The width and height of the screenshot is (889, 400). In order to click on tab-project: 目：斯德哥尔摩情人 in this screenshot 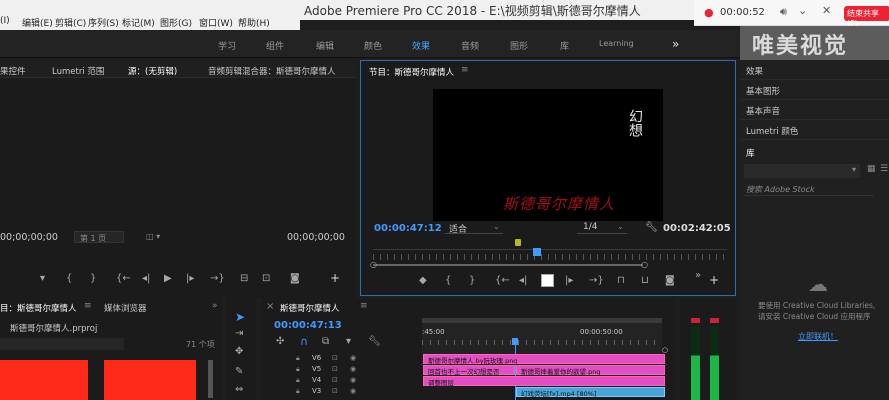, I will do `click(38, 308)`.